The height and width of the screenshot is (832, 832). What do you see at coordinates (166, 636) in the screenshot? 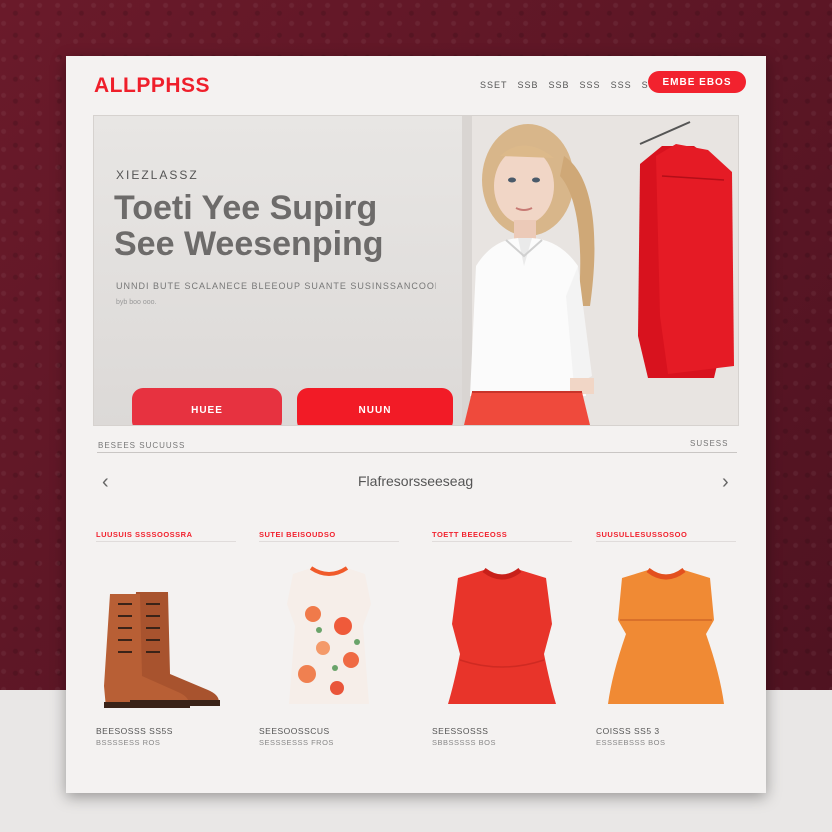
I see `product-image-boots` at bounding box center [166, 636].